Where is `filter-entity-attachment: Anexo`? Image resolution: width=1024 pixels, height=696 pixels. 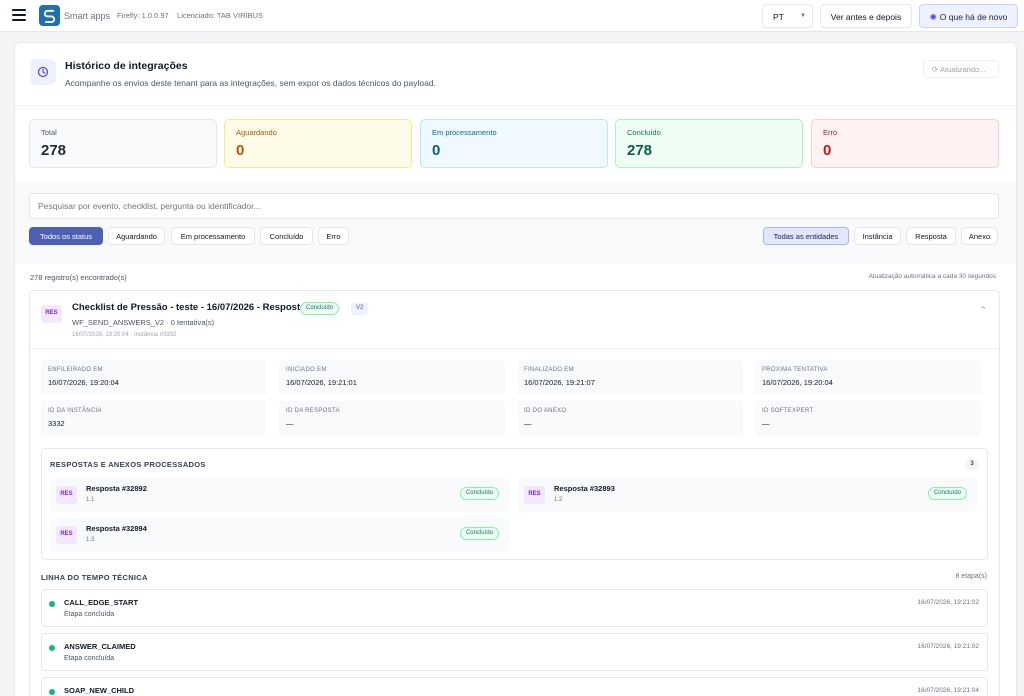
filter-entity-attachment: Anexo is located at coordinates (979, 236).